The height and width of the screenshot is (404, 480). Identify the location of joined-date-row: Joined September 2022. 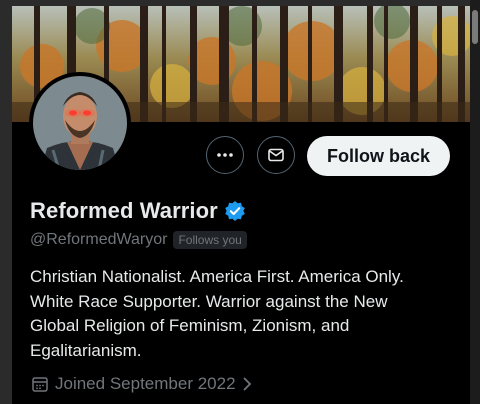
(141, 384).